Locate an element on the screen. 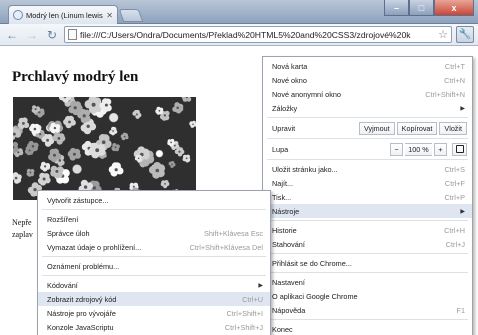 The height and width of the screenshot is (335, 478). menu-item-bookmarks: Záložky ▶ is located at coordinates (367, 108).